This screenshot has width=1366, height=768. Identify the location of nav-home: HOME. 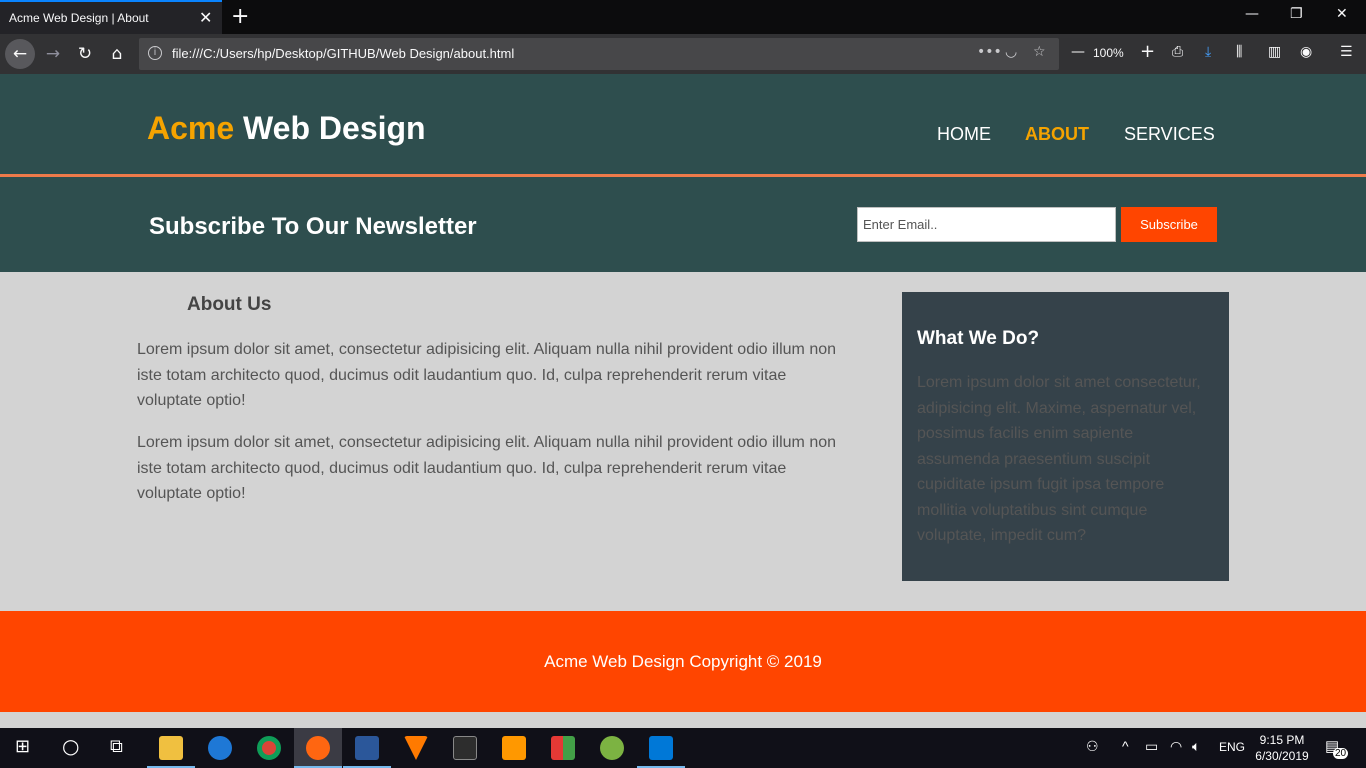
(964, 134).